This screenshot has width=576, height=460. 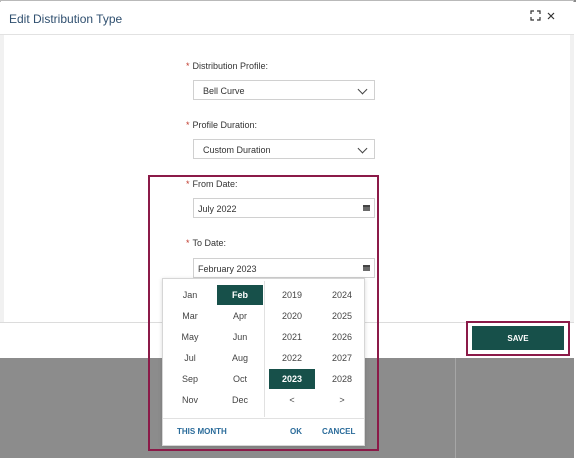 I want to click on save-button: SAVE, so click(x=518, y=338).